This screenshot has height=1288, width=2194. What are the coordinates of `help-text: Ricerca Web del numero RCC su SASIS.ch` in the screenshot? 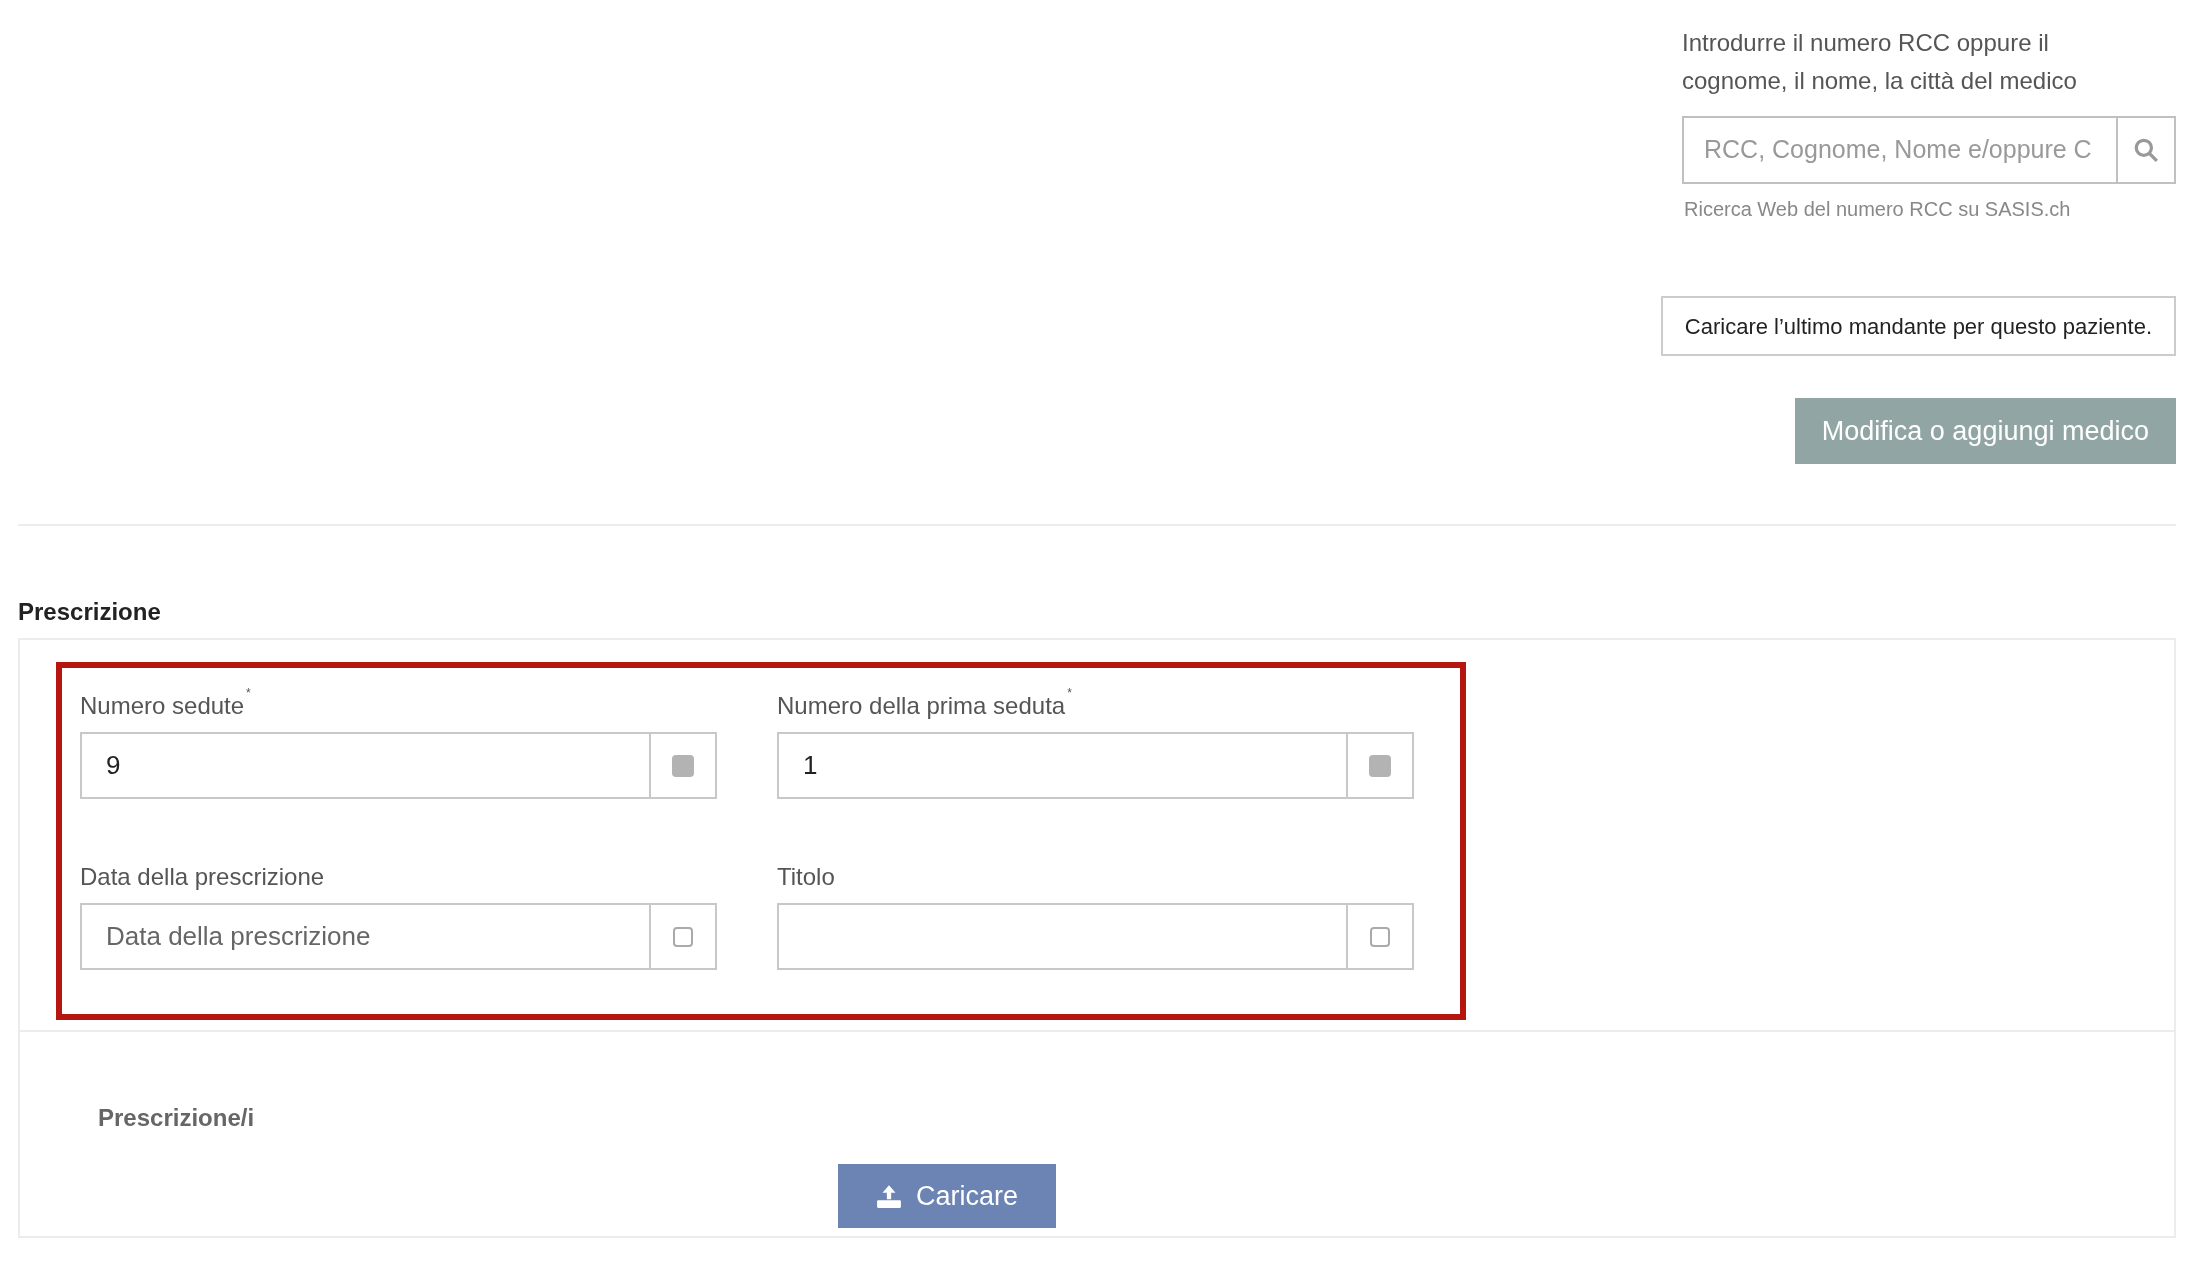 It's located at (1877, 209).